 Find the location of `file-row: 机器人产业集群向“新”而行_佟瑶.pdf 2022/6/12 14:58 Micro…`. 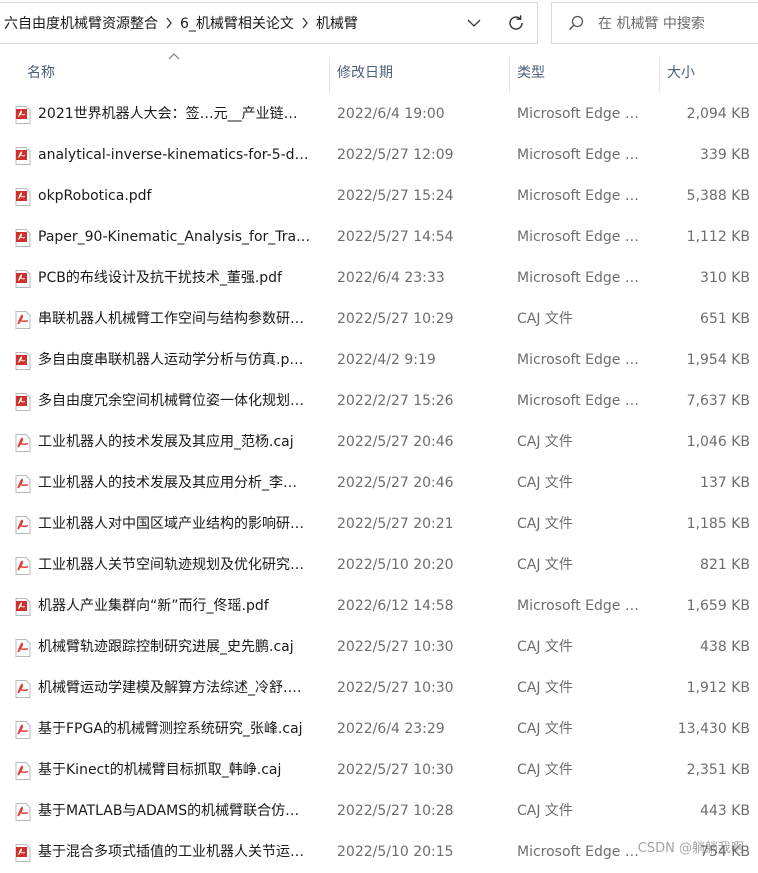

file-row: 机器人产业集群向“新”而行_佟瑶.pdf 2022/6/12 14:58 Micro… is located at coordinates (379, 606).